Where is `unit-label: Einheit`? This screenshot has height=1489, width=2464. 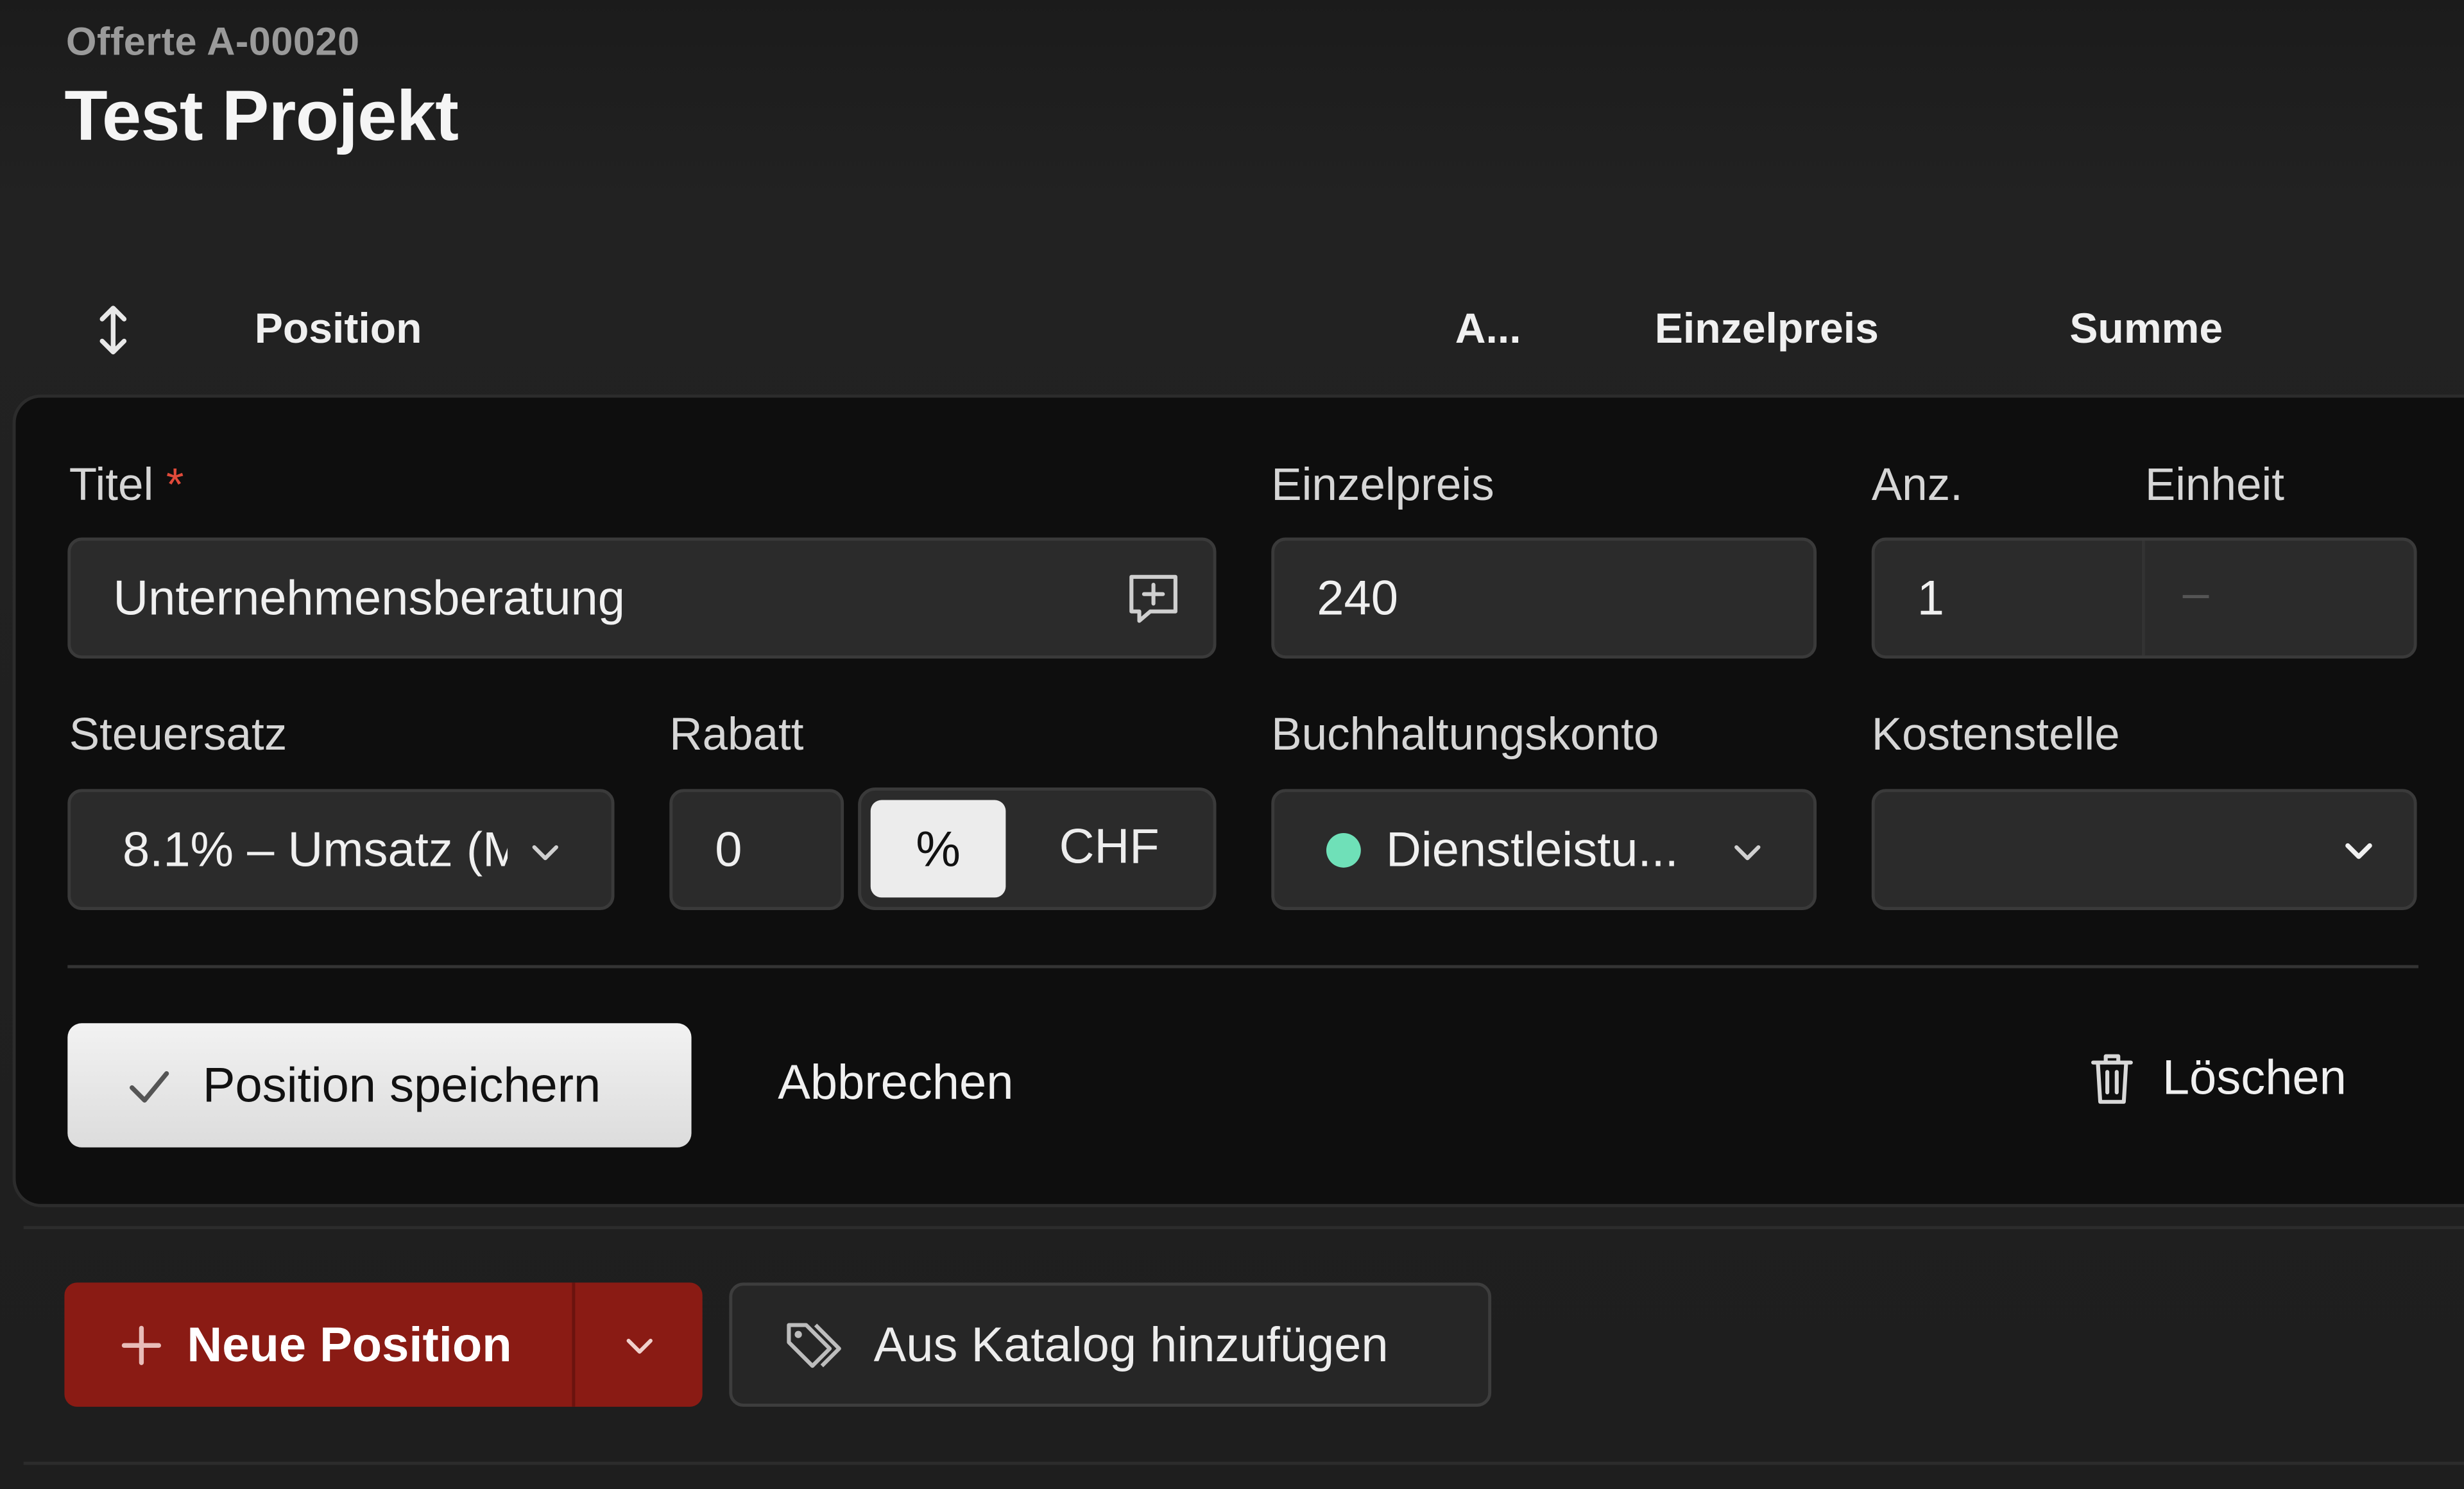
unit-label: Einheit is located at coordinates (2215, 486).